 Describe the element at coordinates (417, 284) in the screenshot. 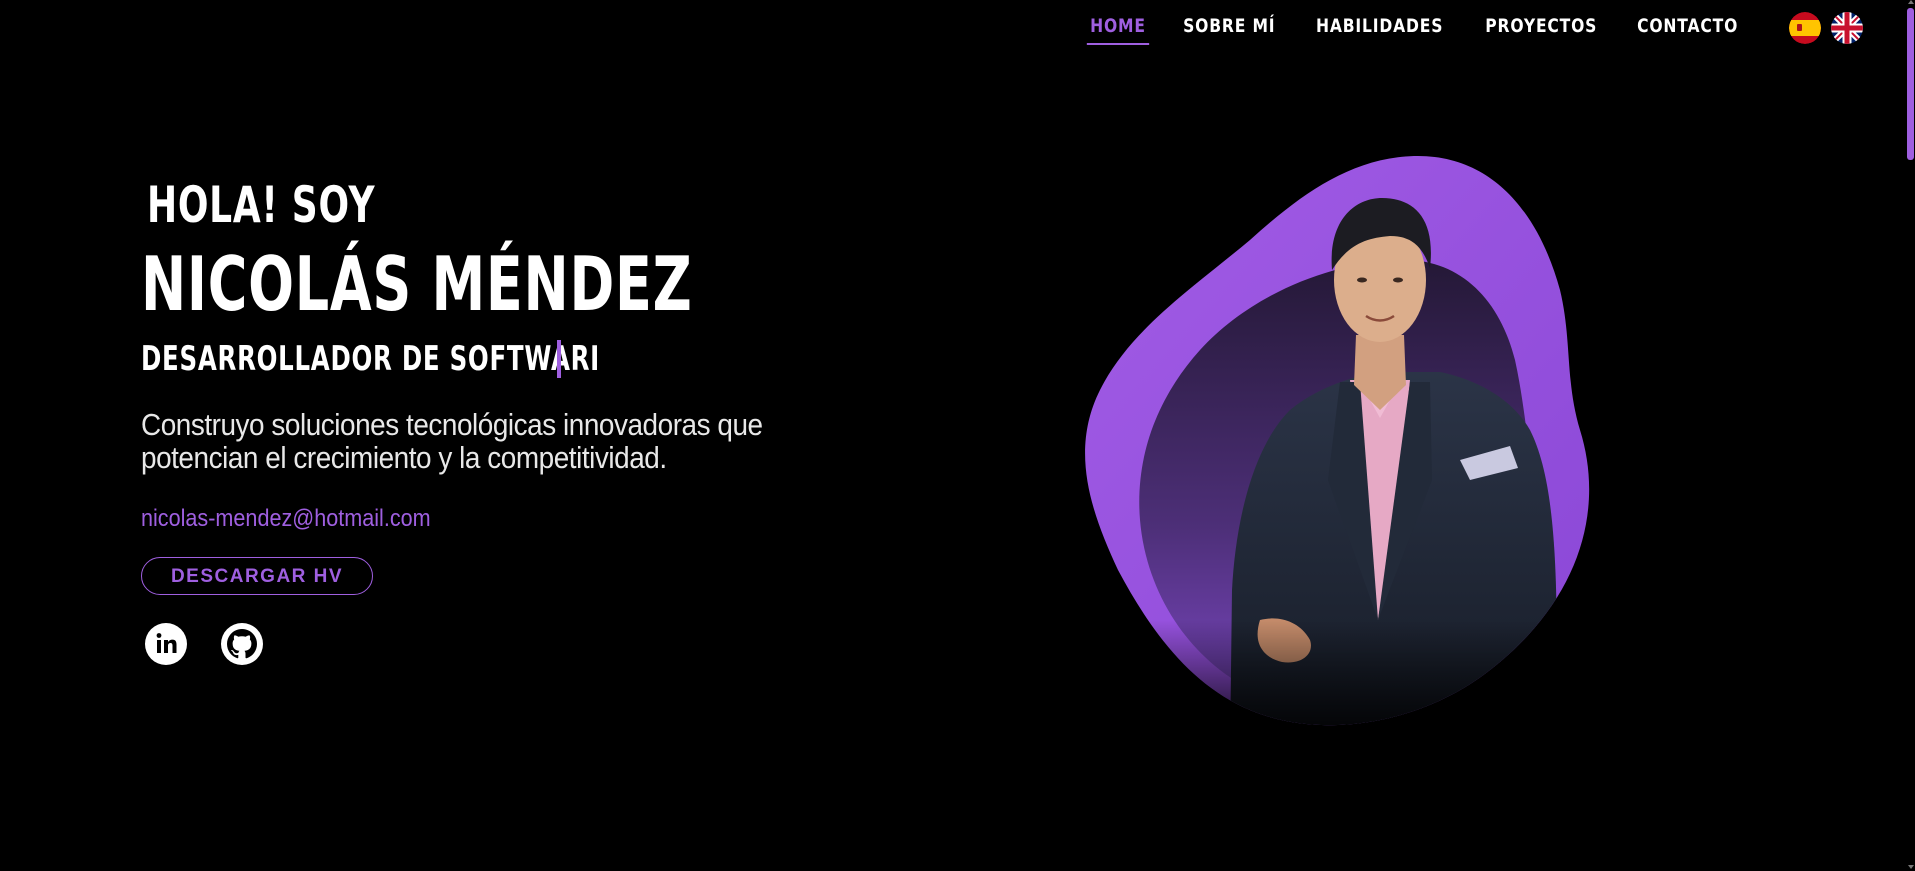

I see `hero-name: NICOLÁS MÉNDEZ` at that location.